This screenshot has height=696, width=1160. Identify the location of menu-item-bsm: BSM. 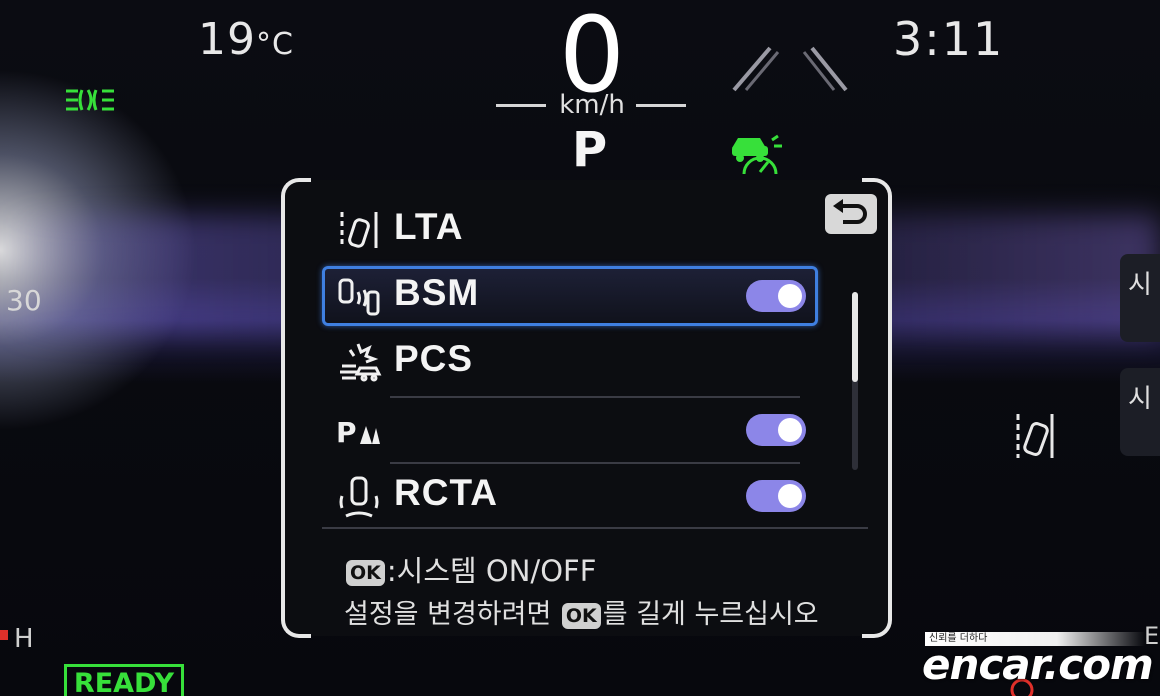
(570, 296).